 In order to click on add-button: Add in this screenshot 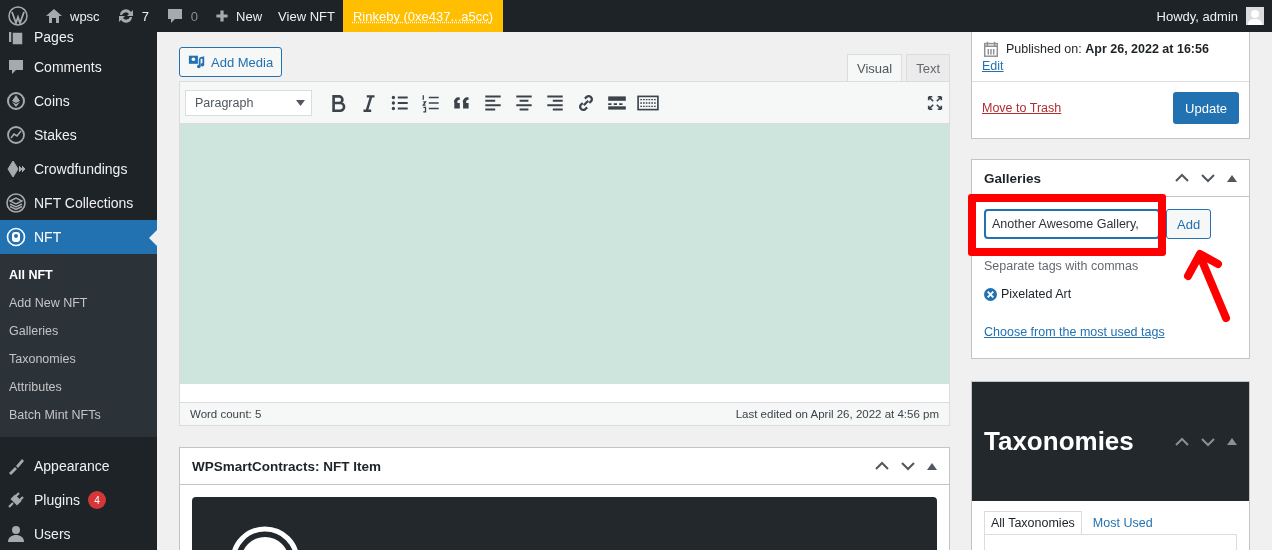, I will do `click(1189, 224)`.